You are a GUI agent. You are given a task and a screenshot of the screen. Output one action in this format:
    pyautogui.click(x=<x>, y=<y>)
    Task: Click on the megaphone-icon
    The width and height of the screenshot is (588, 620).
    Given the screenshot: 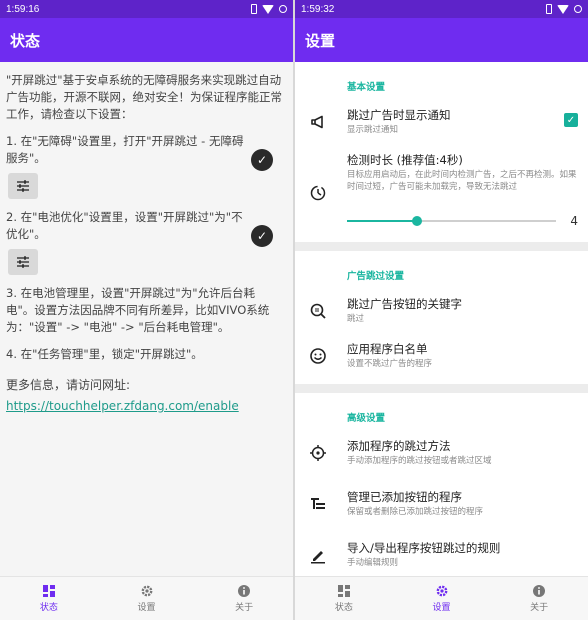 What is the action you would take?
    pyautogui.click(x=318, y=122)
    